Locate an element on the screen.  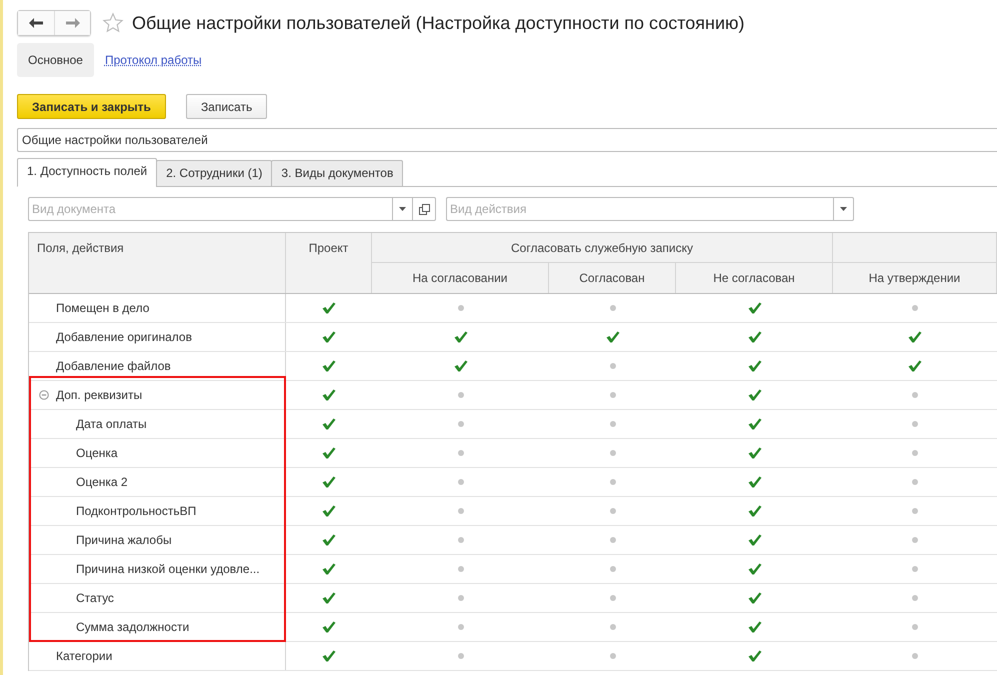
name-field: Общие настройки пользователей is located at coordinates (507, 140).